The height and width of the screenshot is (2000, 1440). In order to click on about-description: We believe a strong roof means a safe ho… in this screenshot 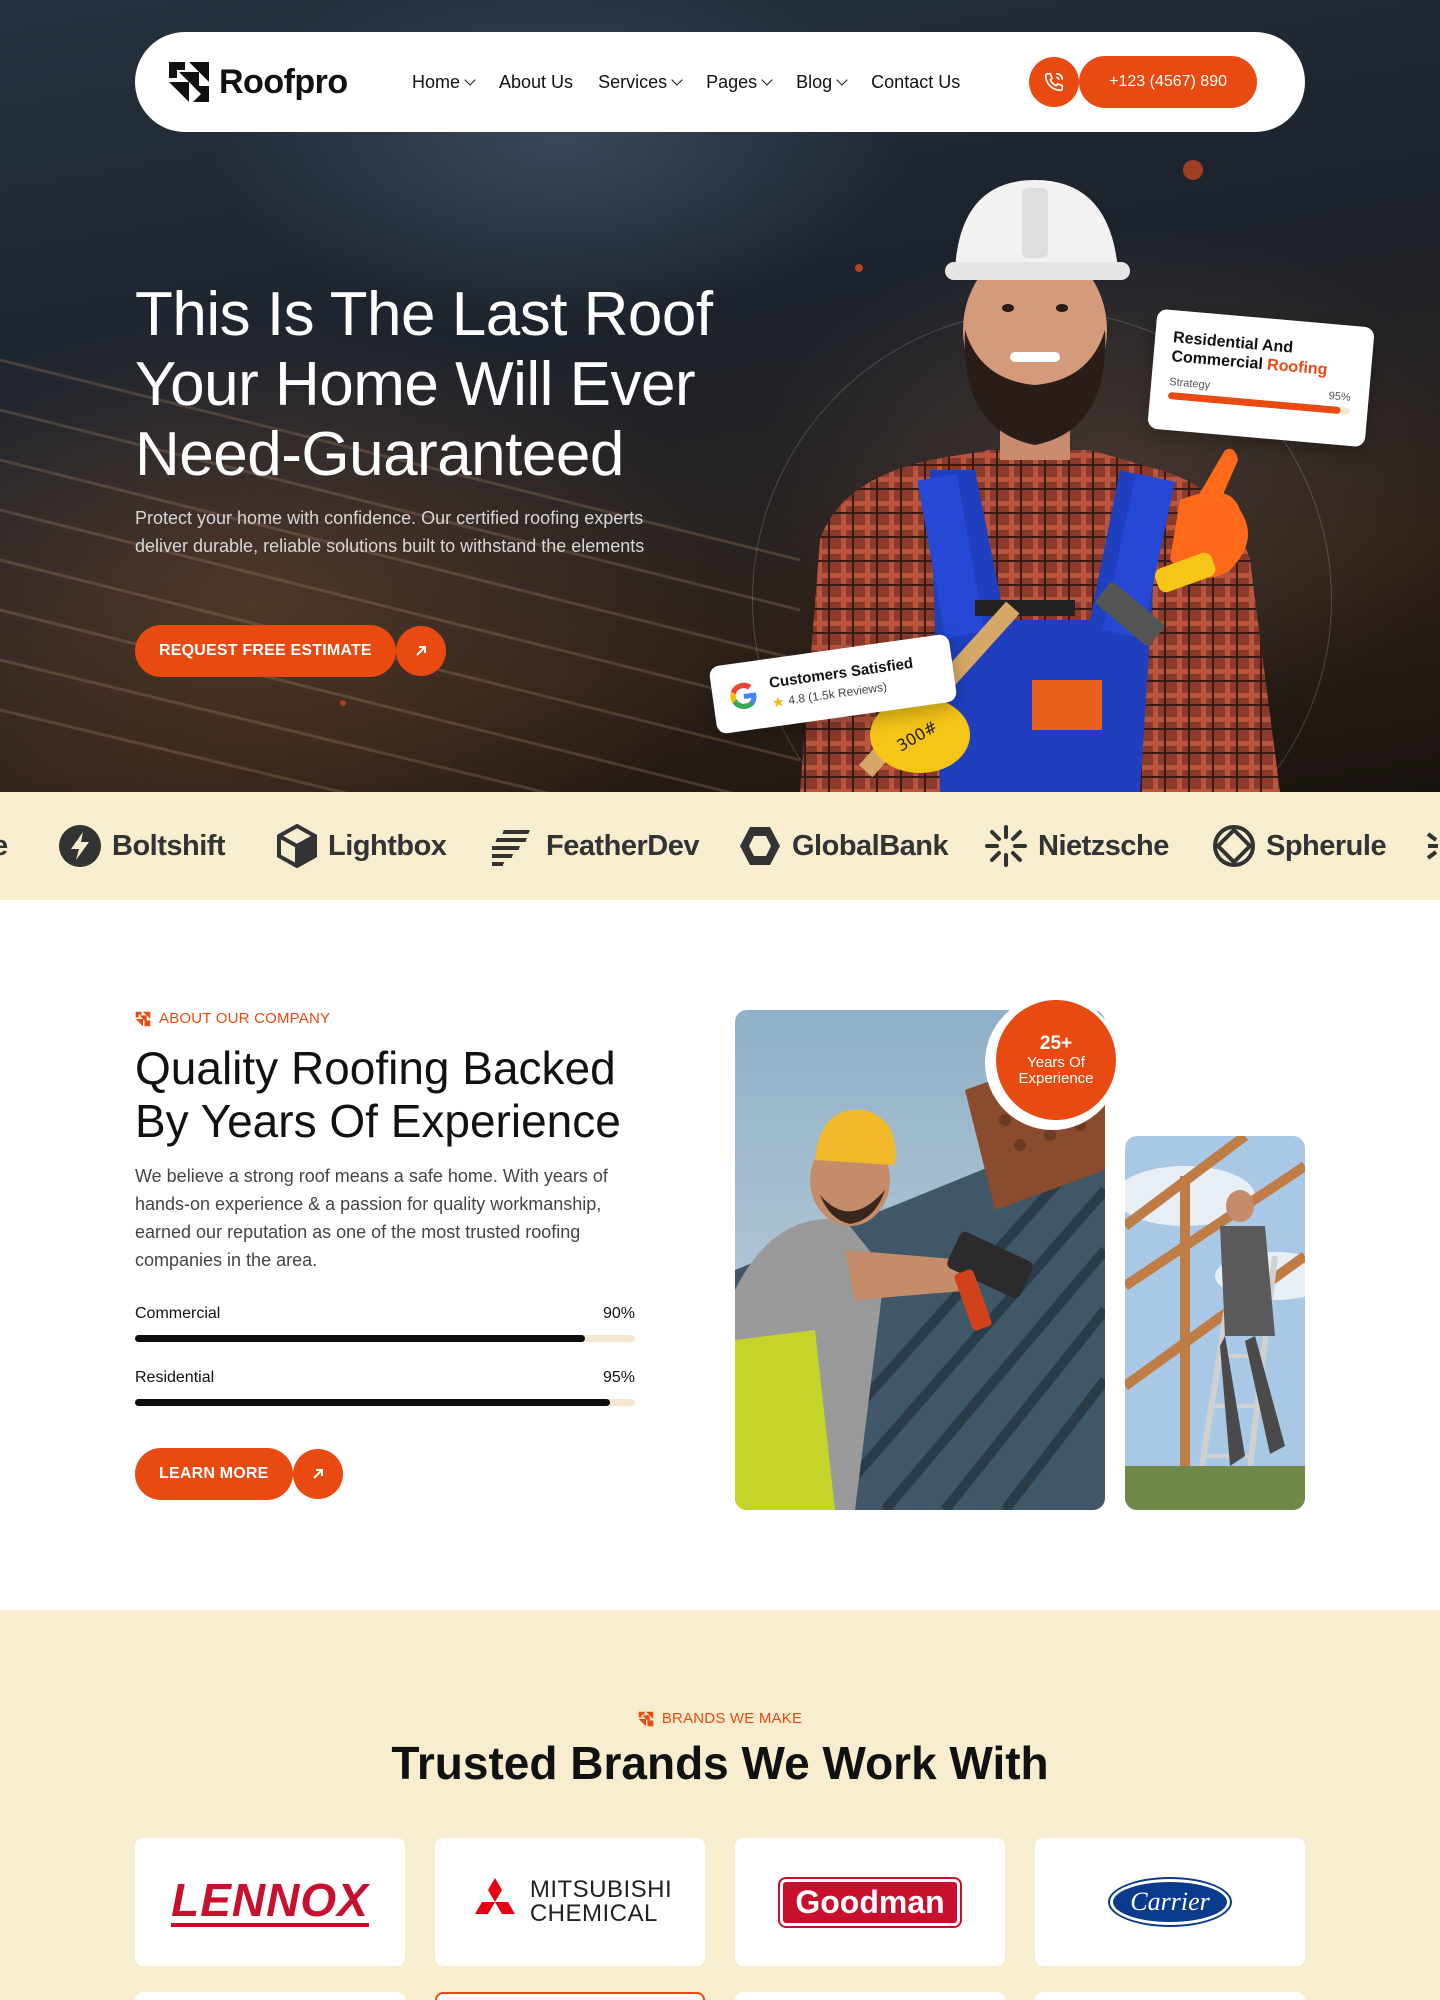, I will do `click(371, 1218)`.